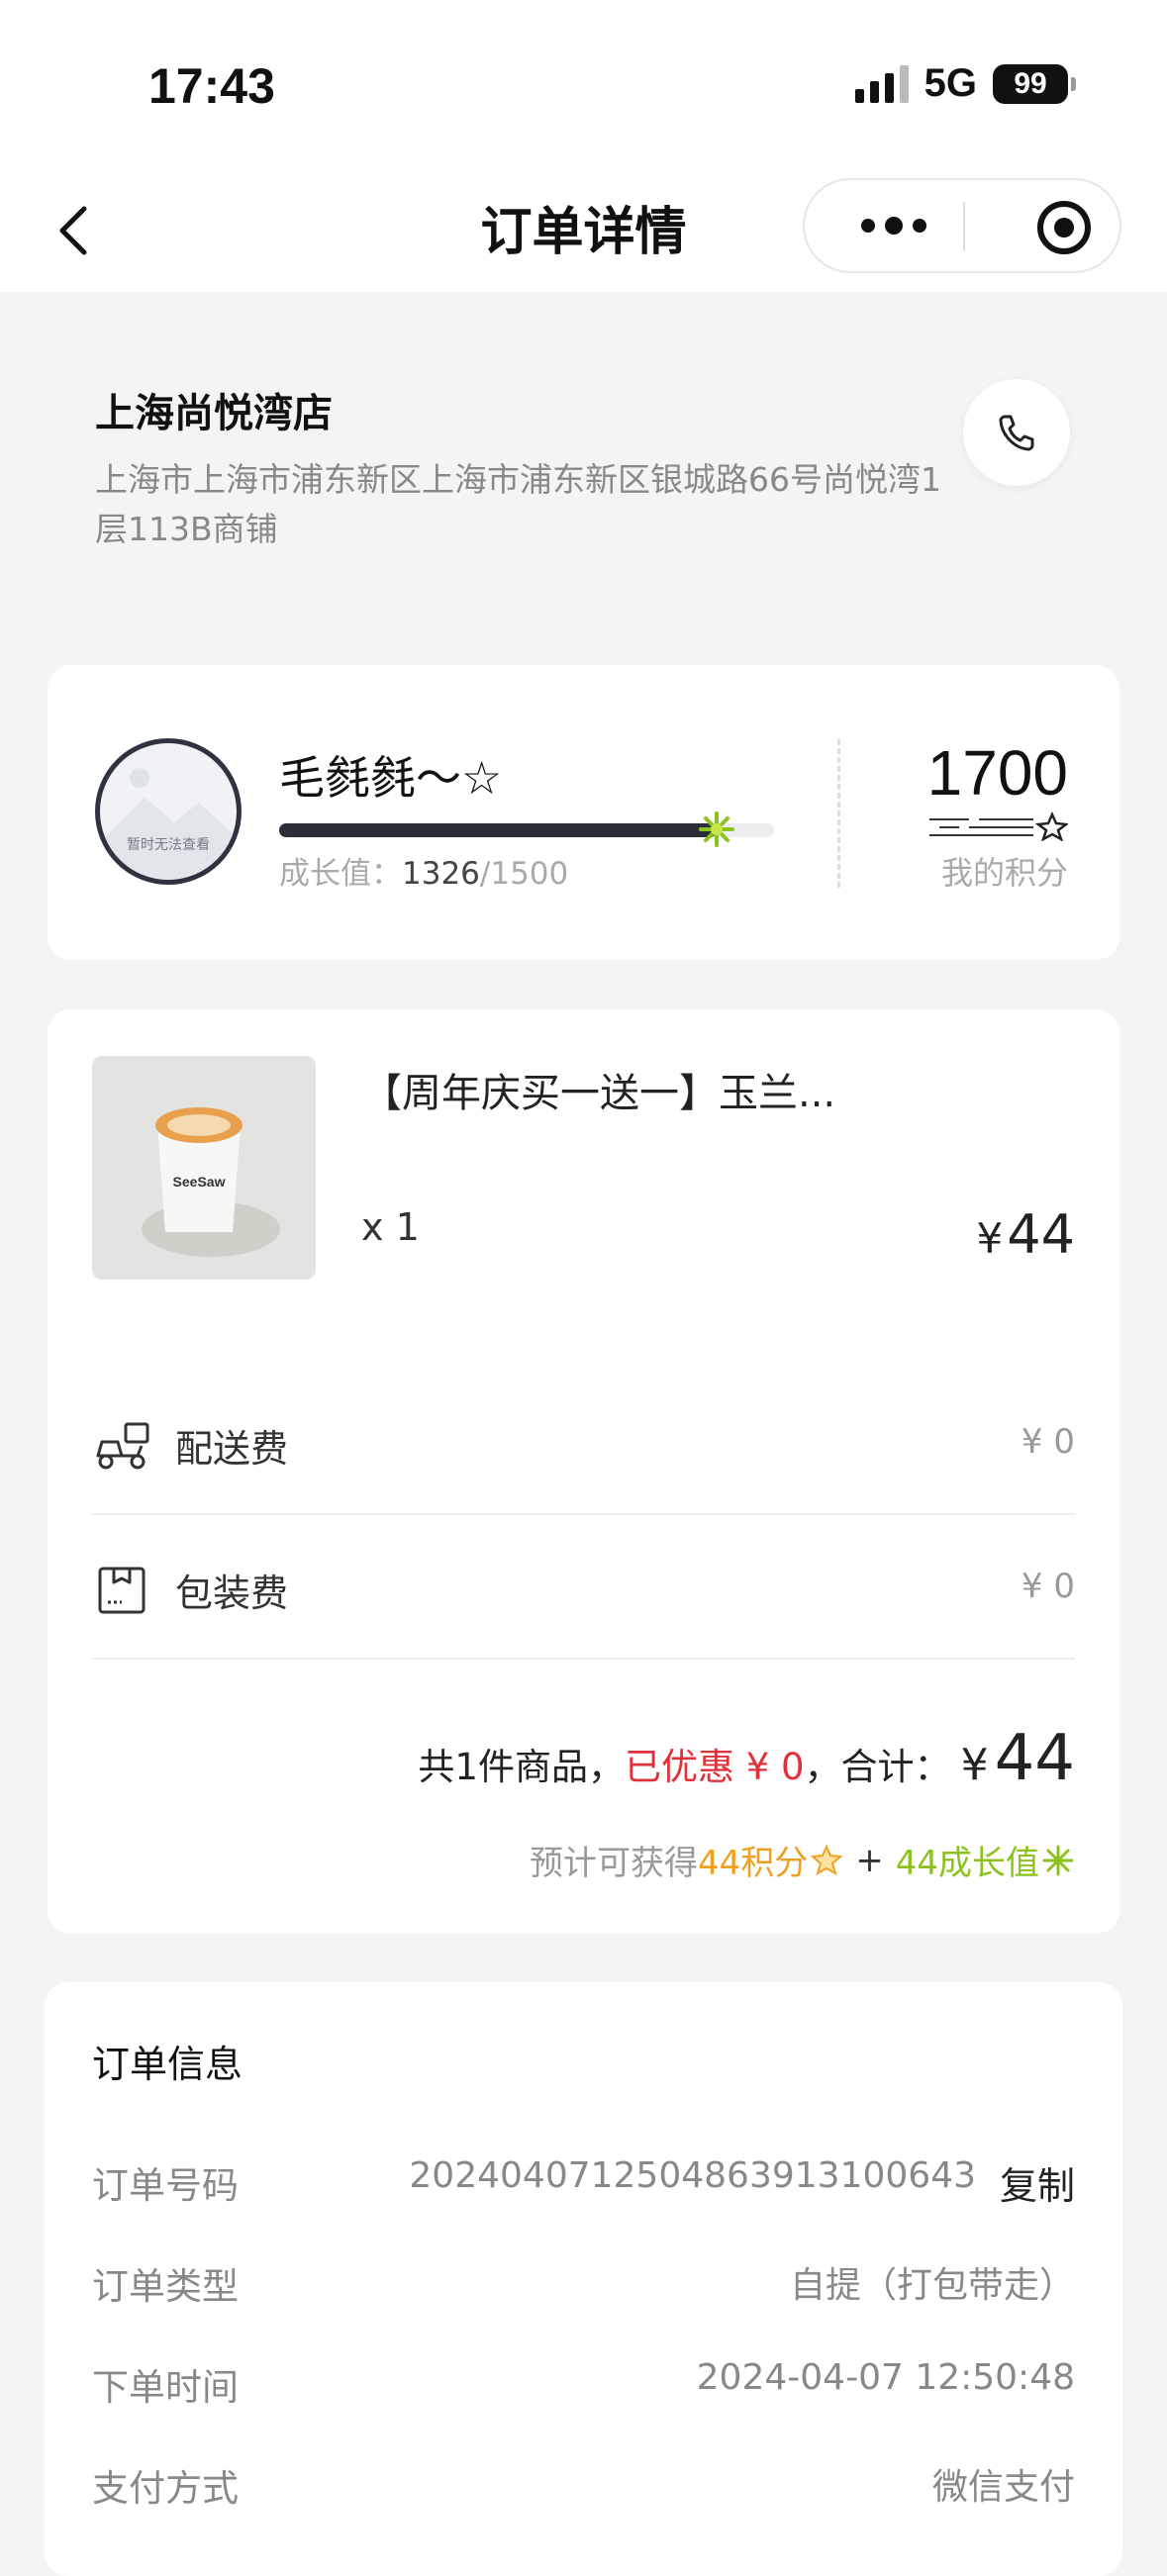 The width and height of the screenshot is (1167, 2576). What do you see at coordinates (441, 874) in the screenshot?
I see `growth-current: 1326` at bounding box center [441, 874].